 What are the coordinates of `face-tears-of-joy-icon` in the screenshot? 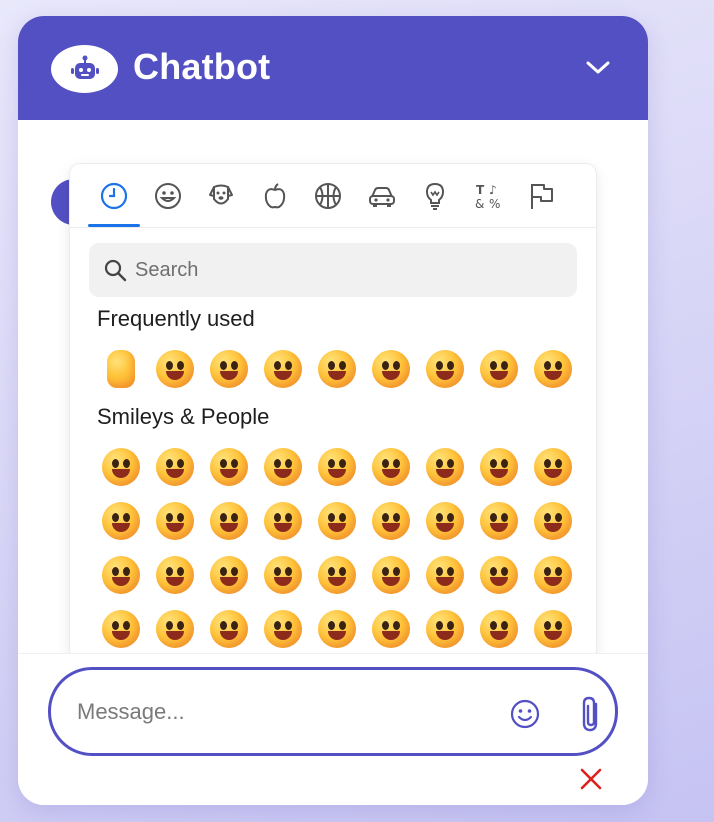 It's located at (499, 467).